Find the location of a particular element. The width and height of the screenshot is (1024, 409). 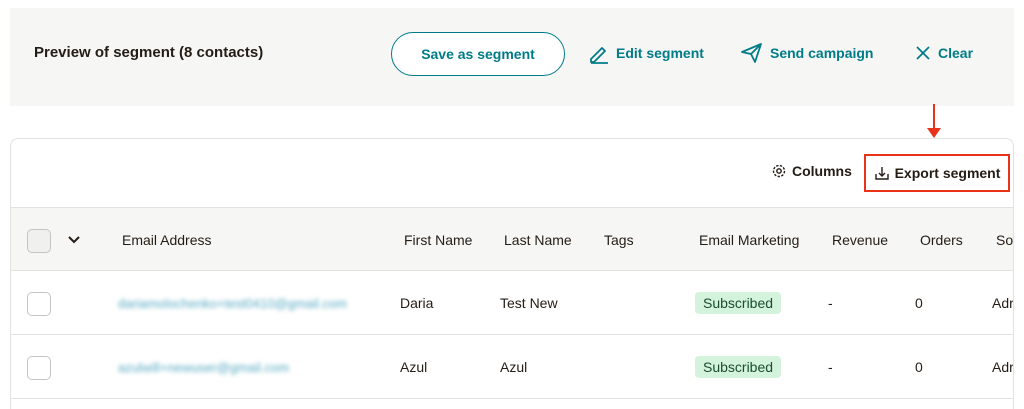

close-icon is located at coordinates (923, 53).